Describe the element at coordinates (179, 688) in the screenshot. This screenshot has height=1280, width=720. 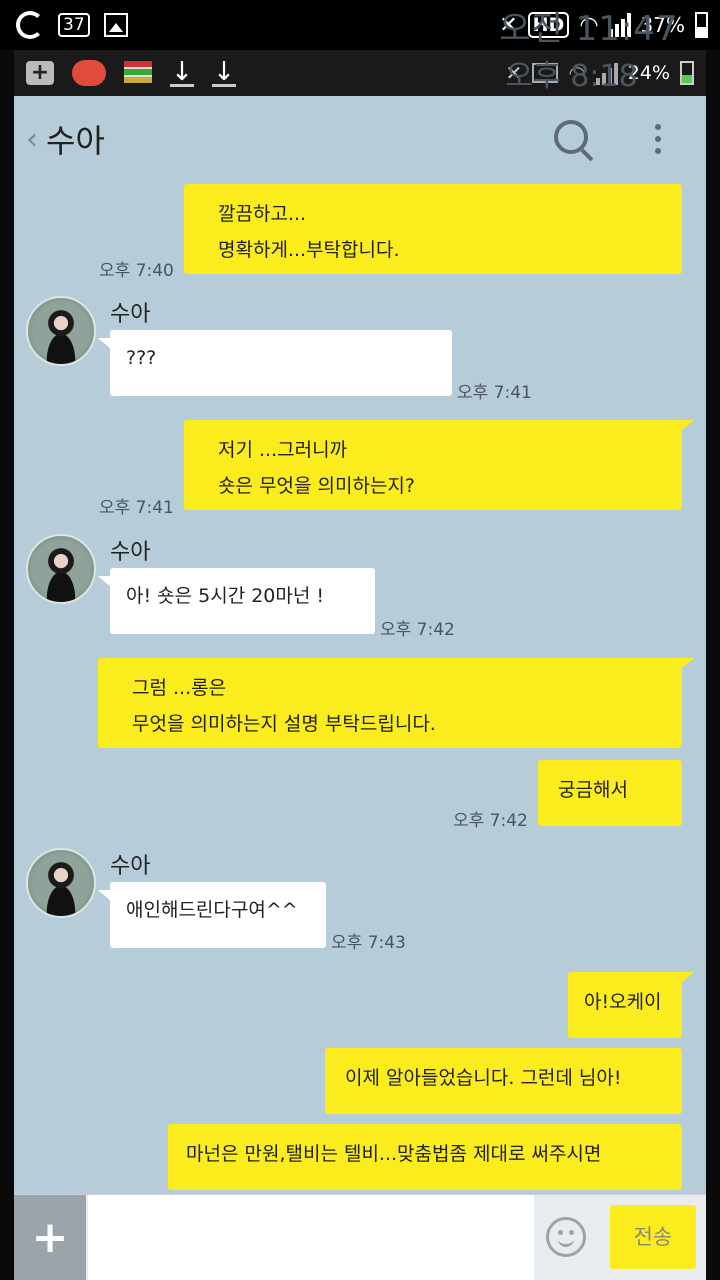
I see `message-line: 그럼 ...롱은` at that location.